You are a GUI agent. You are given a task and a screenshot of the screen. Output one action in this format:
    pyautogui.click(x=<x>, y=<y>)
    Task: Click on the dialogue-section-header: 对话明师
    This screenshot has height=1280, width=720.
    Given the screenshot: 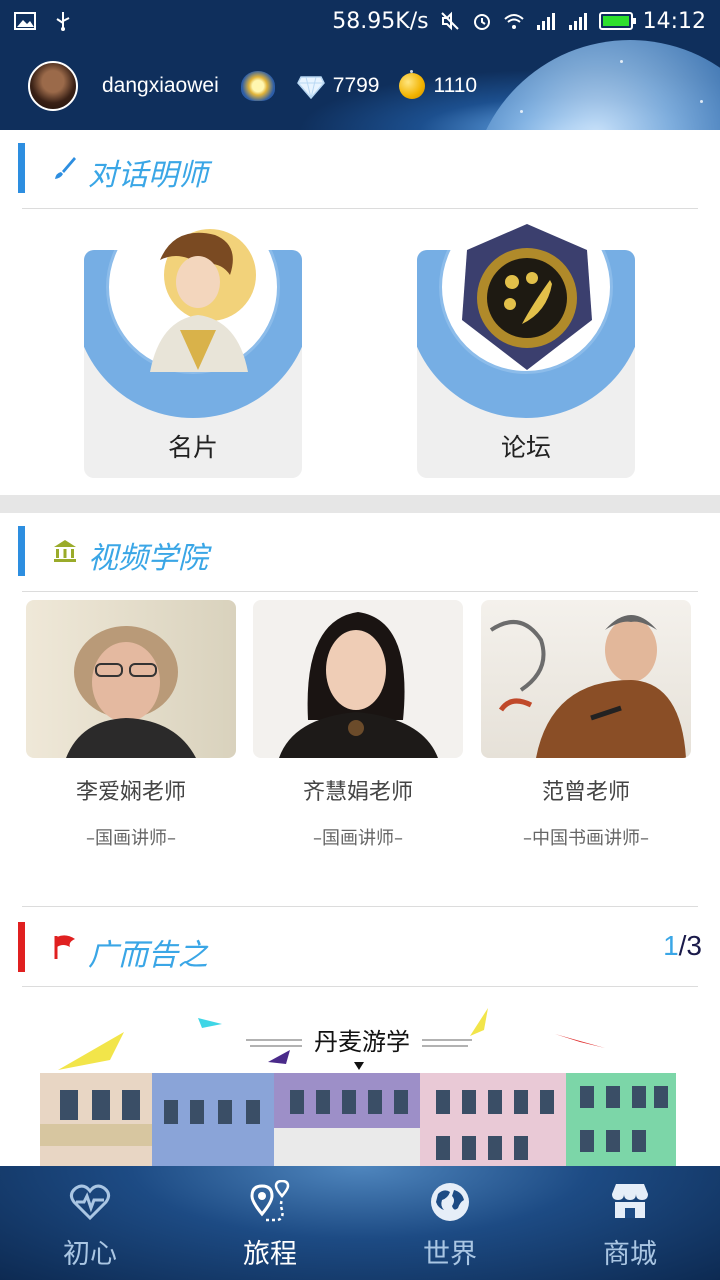 What is the action you would take?
    pyautogui.click(x=360, y=168)
    